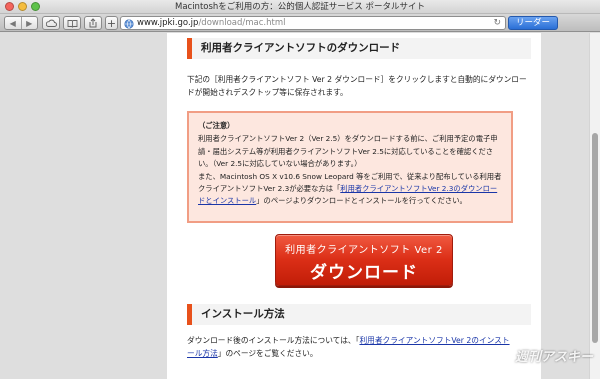 This screenshot has width=600, height=379. Describe the element at coordinates (273, 340) in the screenshot. I see `install-text-prefix: ダウンロード後のインストール方法については、「` at that location.